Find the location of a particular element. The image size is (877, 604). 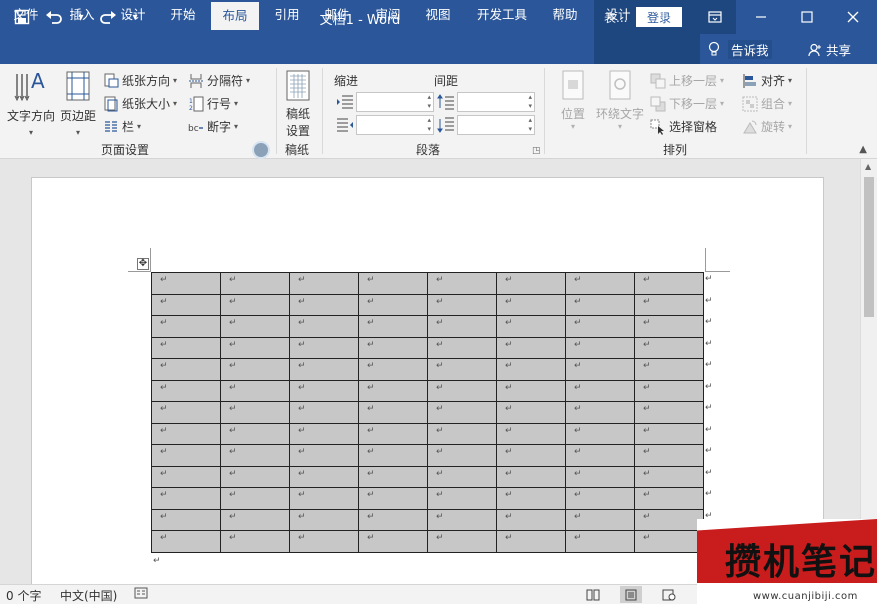

columns-button: 栏 ▾ is located at coordinates (122, 126).